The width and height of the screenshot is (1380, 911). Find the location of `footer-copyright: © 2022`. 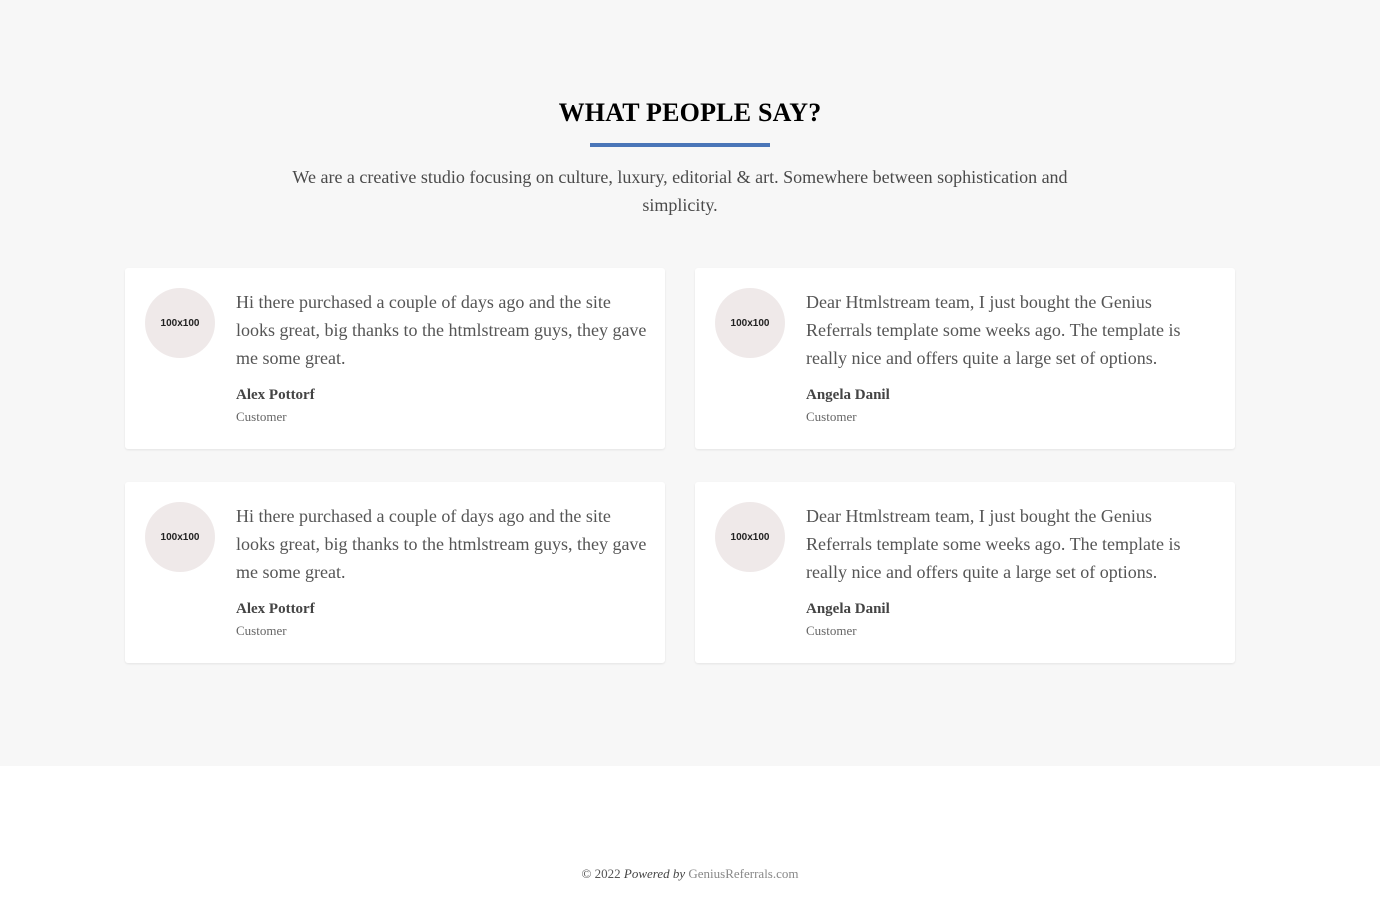

footer-copyright: © 2022 is located at coordinates (601, 873).